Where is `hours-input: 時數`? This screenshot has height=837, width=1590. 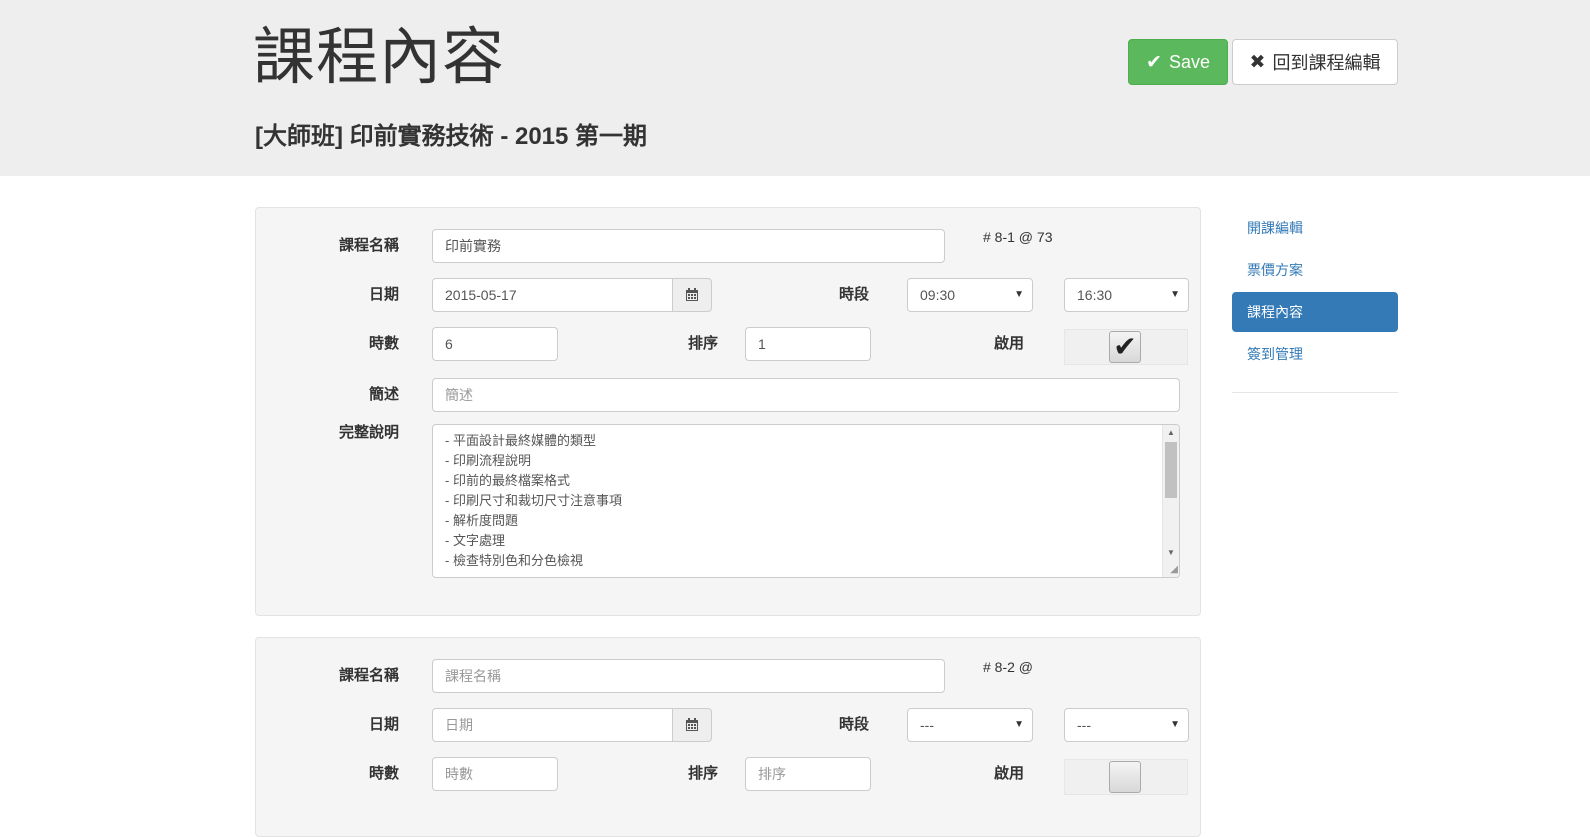 hours-input: 時數 is located at coordinates (495, 774).